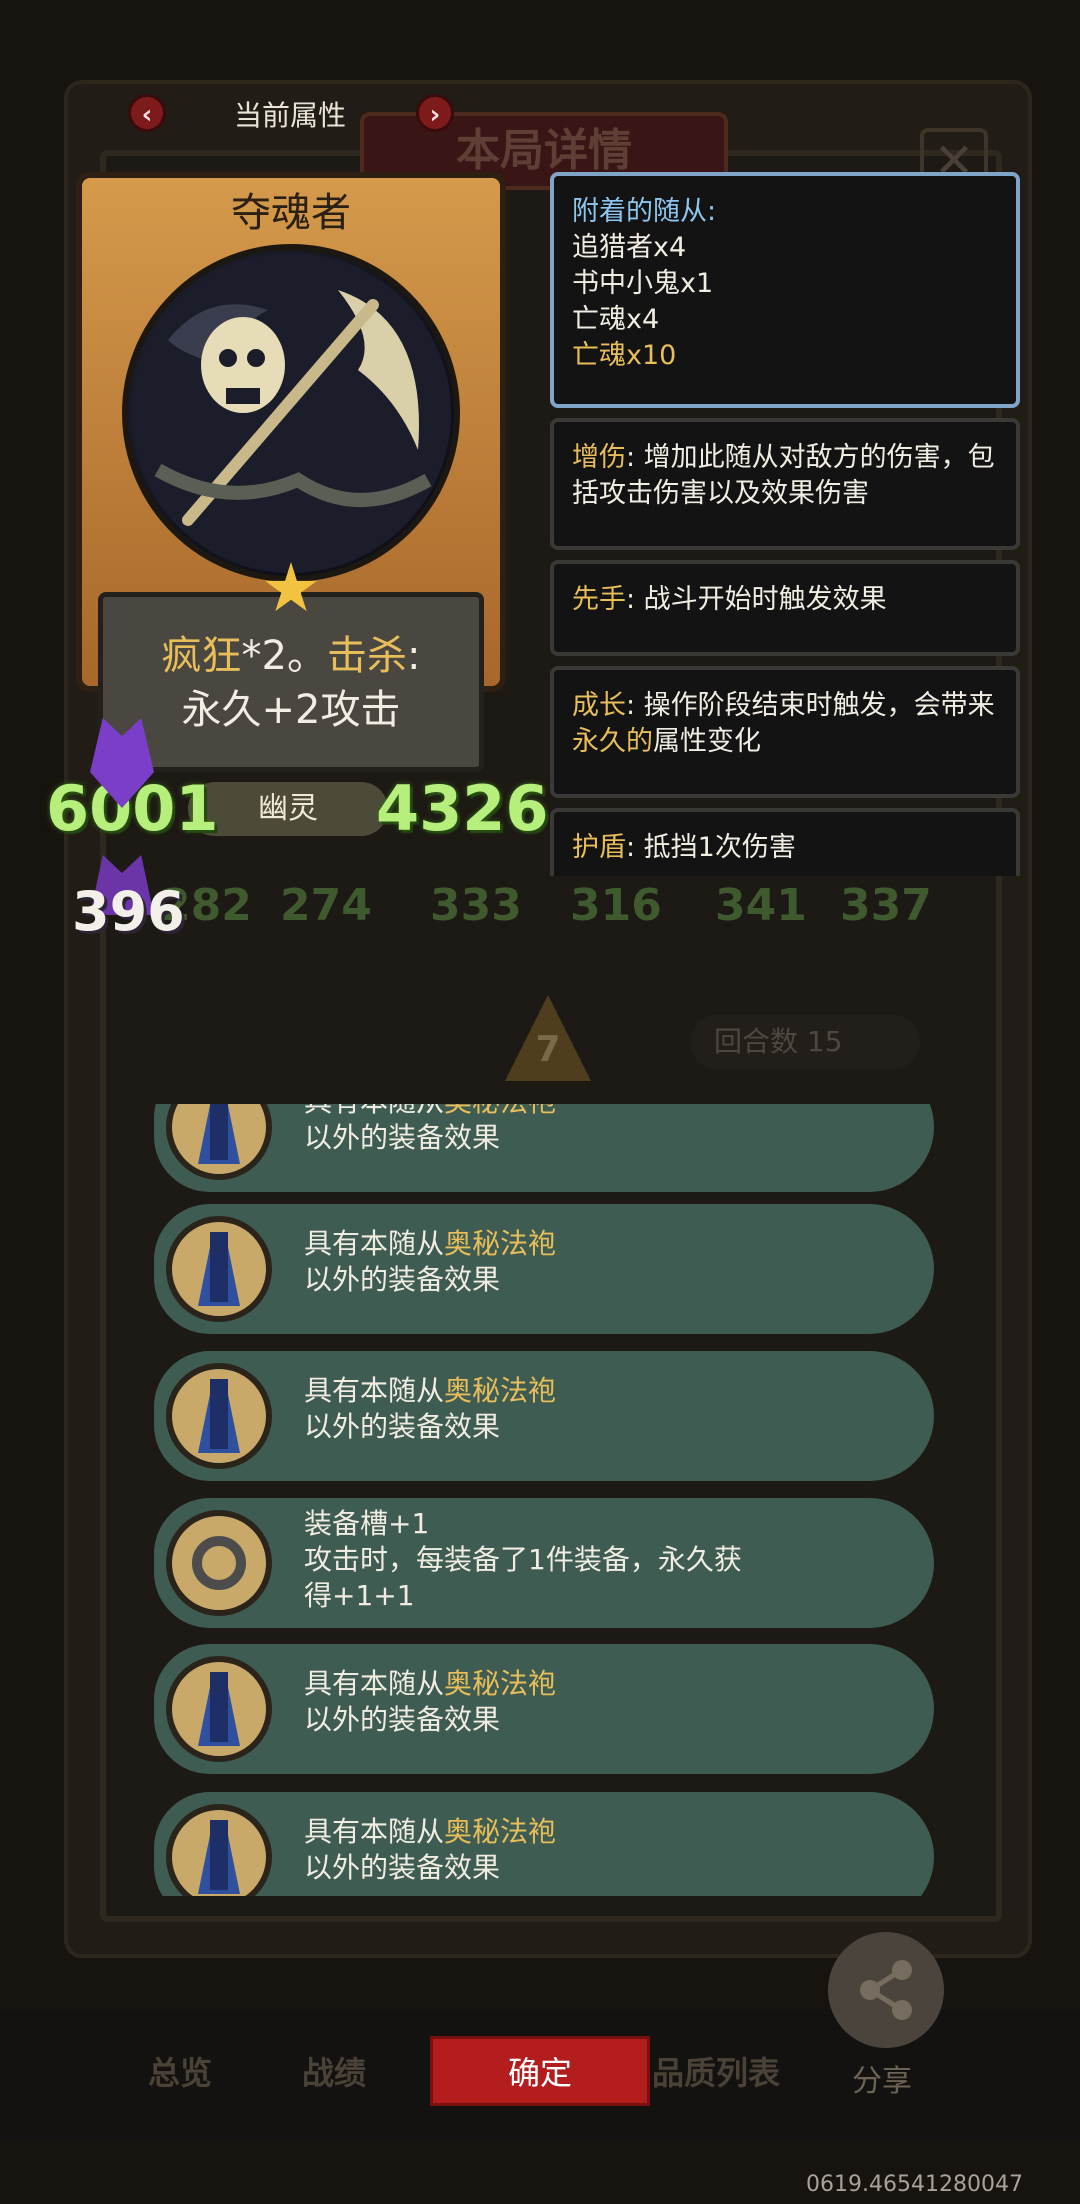 The width and height of the screenshot is (1080, 2204). I want to click on board-number: 341, so click(761, 905).